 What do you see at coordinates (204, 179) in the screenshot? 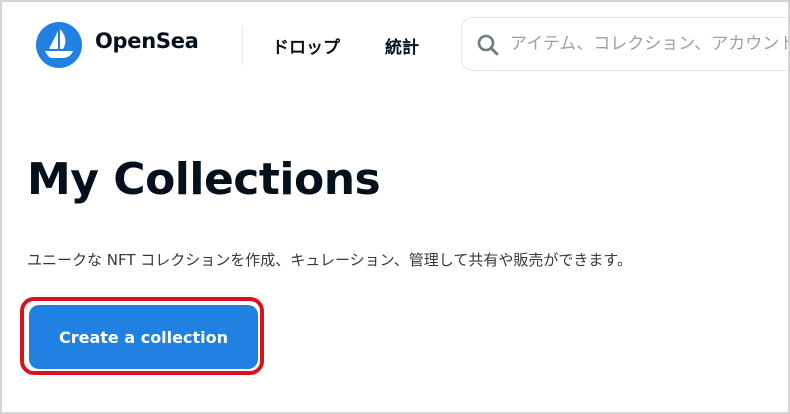
I see `page-title: My Collections` at bounding box center [204, 179].